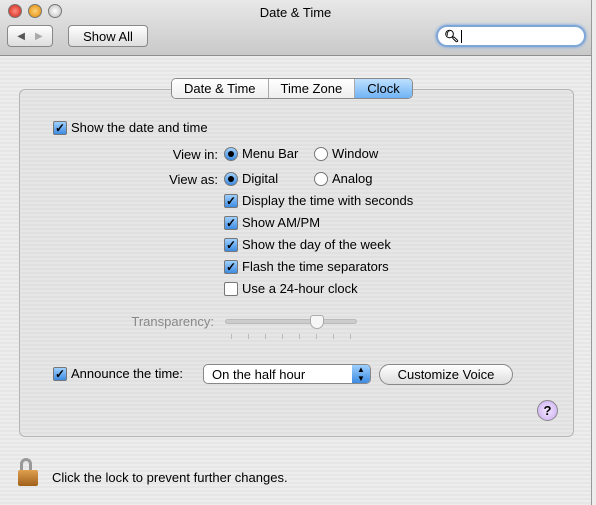 Image resolution: width=596 pixels, height=505 pixels. What do you see at coordinates (317, 322) in the screenshot?
I see `slider-thumb` at bounding box center [317, 322].